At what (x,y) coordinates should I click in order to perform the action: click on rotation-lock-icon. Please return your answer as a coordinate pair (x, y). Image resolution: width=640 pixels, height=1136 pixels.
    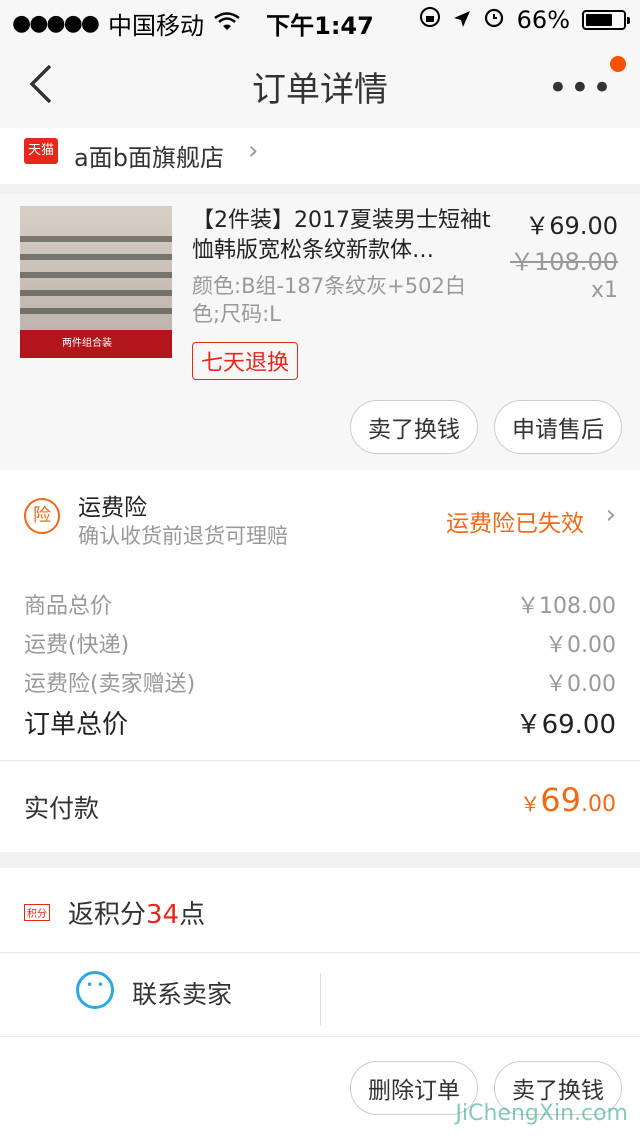
    Looking at the image, I should click on (430, 20).